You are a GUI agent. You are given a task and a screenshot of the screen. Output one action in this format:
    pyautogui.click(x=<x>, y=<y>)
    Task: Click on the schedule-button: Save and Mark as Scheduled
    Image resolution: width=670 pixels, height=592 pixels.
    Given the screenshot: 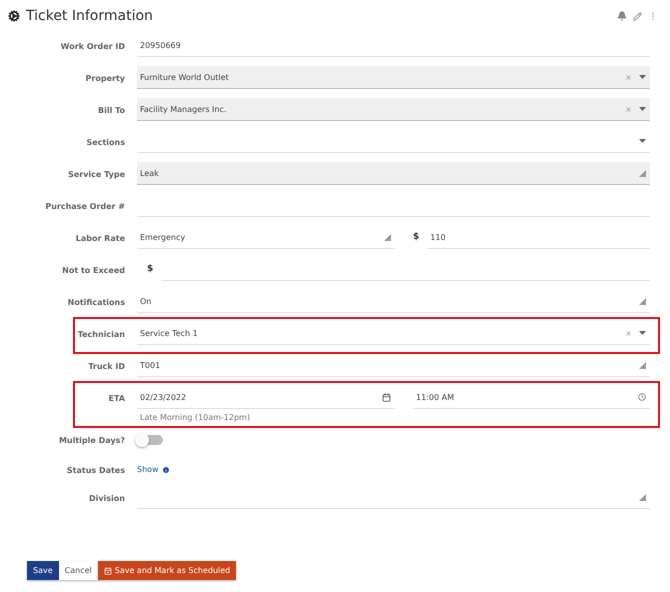 What is the action you would take?
    pyautogui.click(x=167, y=570)
    